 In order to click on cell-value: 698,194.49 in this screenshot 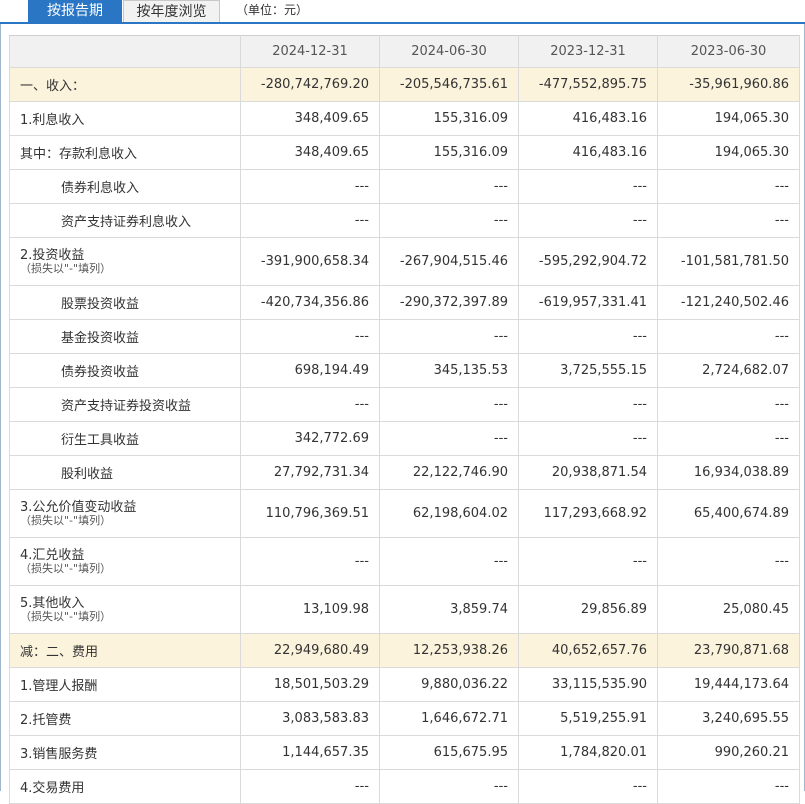, I will do `click(310, 370)`.